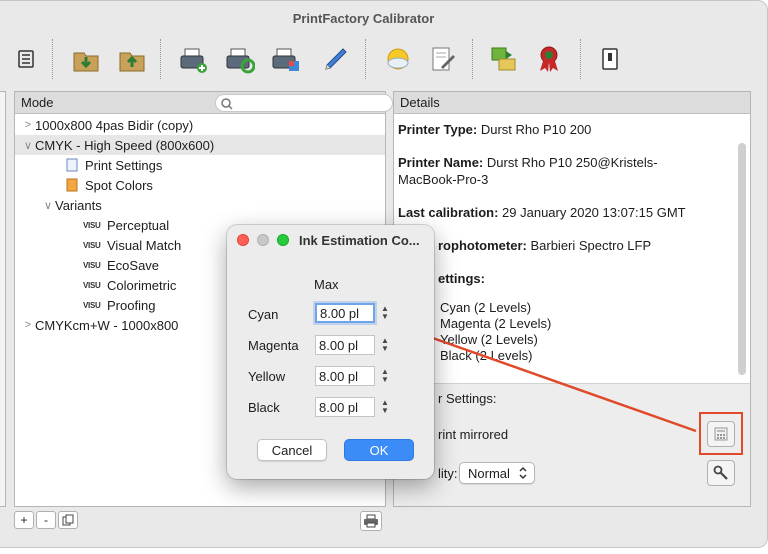  Describe the element at coordinates (200, 185) in the screenshot. I see `tree-item-spot-colors: Spot Colors` at that location.